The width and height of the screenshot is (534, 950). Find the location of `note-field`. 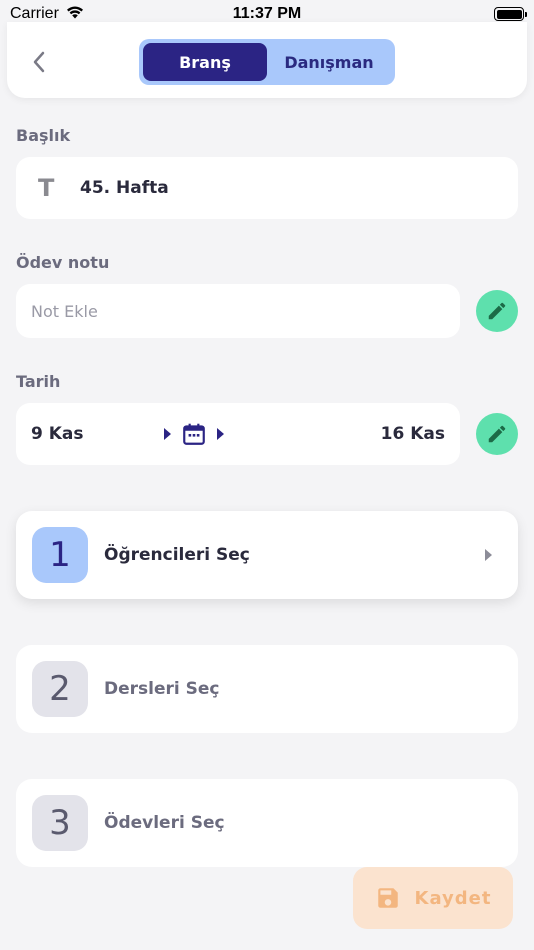

note-field is located at coordinates (238, 311).